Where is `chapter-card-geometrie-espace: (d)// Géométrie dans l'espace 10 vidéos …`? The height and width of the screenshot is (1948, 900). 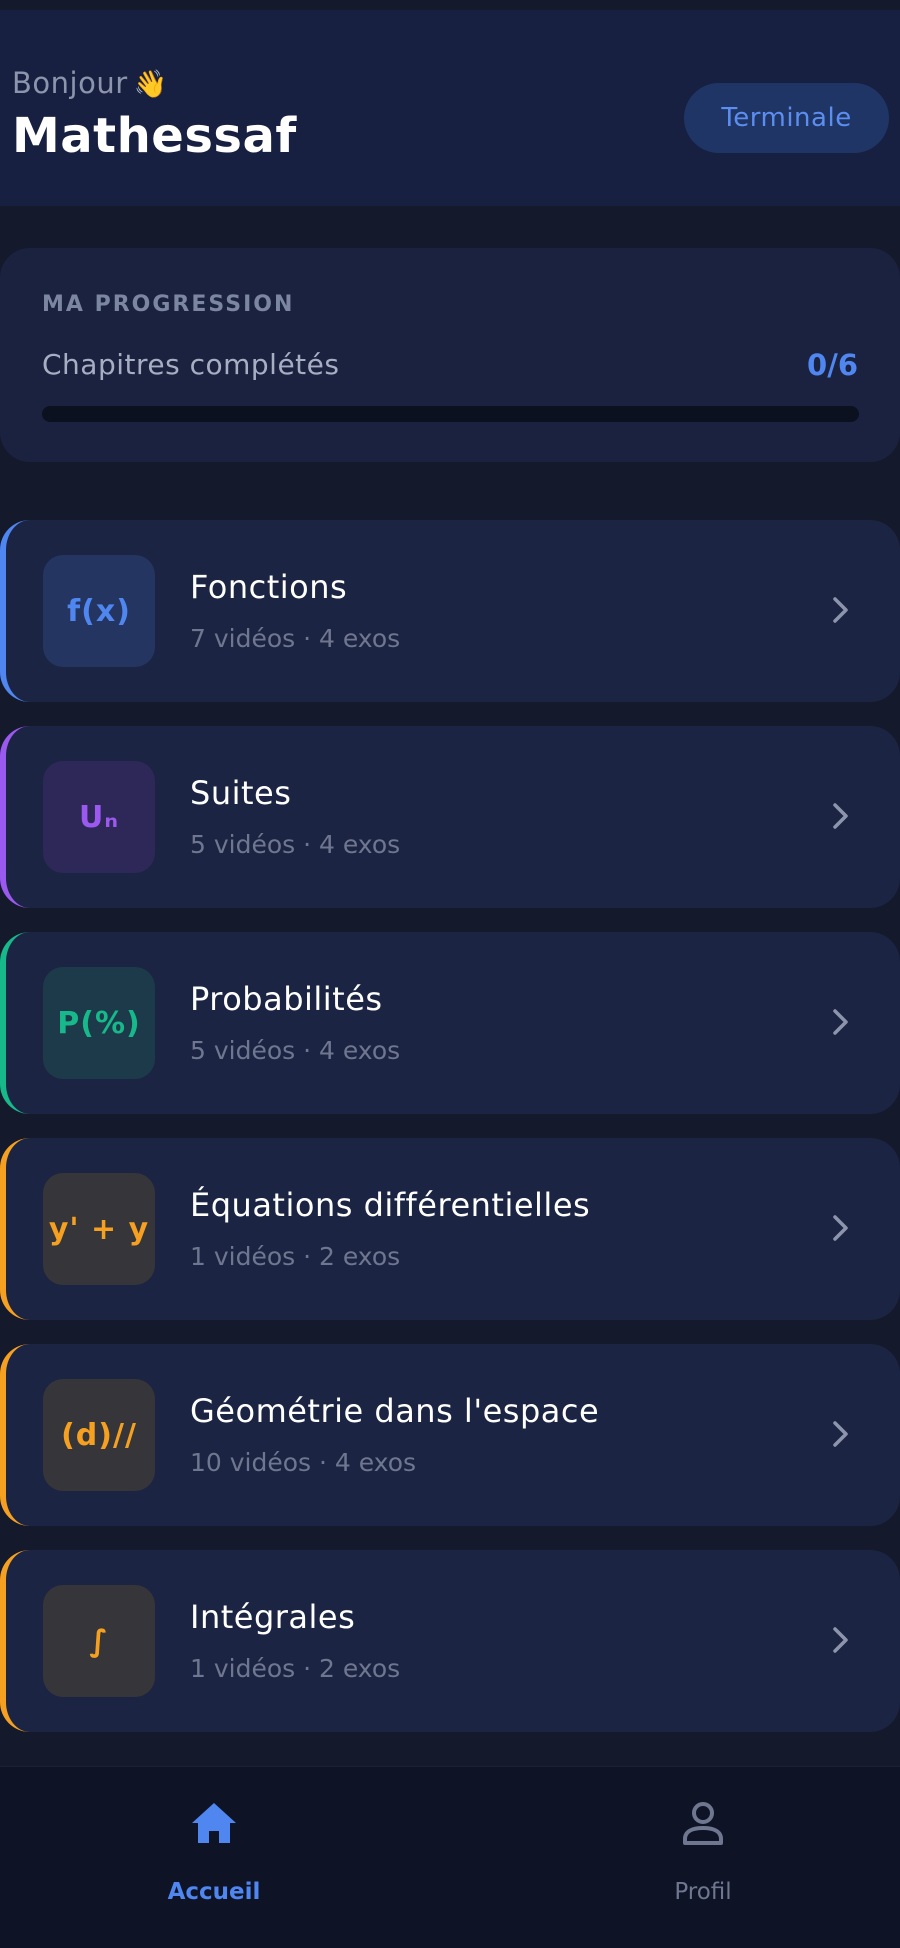
chapter-card-geometrie-espace: (d)// Géométrie dans l'espace 10 vidéos … is located at coordinates (450, 1435).